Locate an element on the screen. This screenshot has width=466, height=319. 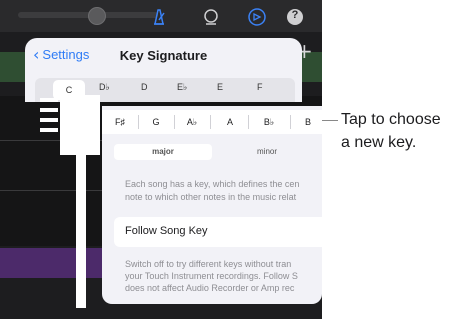
key-option: E is located at coordinates (220, 87).